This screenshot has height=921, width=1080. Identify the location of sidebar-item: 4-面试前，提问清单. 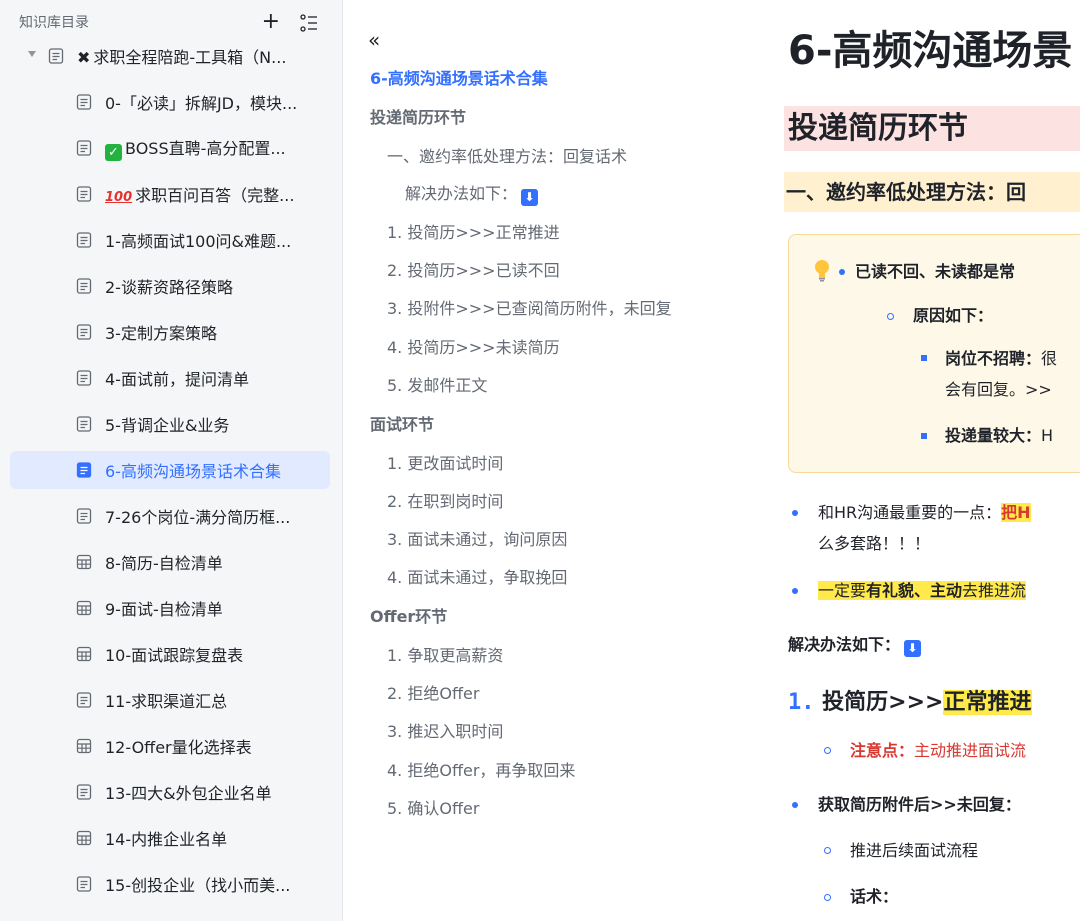
(170, 378).